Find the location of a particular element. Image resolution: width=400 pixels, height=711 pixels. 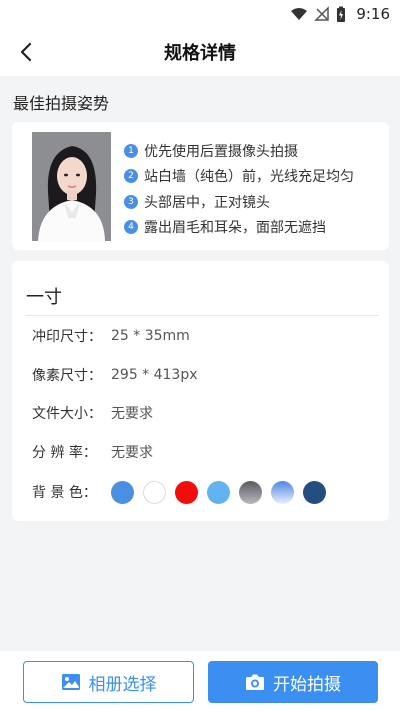

tip-text: 露出眉毛和耳朵，面部无遮挡 is located at coordinates (235, 228).